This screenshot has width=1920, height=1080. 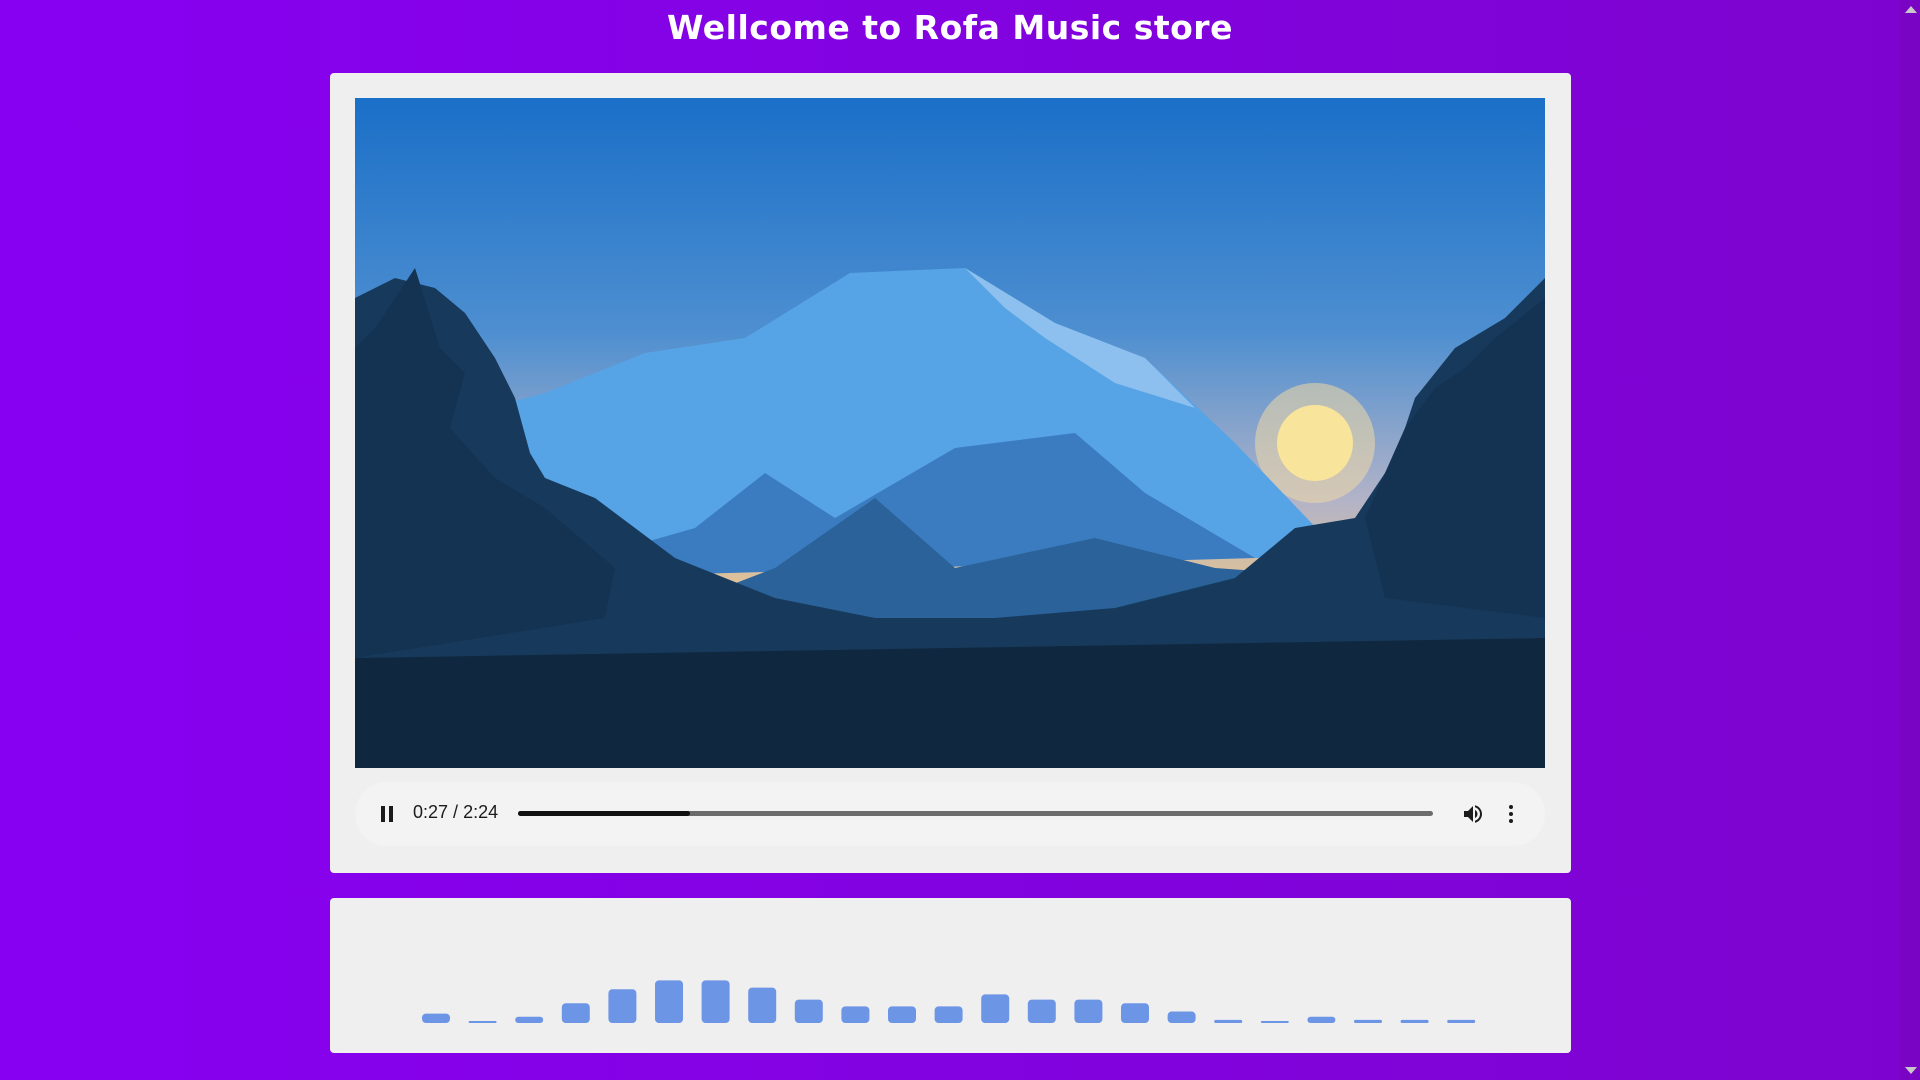 I want to click on volume-button, so click(x=1473, y=814).